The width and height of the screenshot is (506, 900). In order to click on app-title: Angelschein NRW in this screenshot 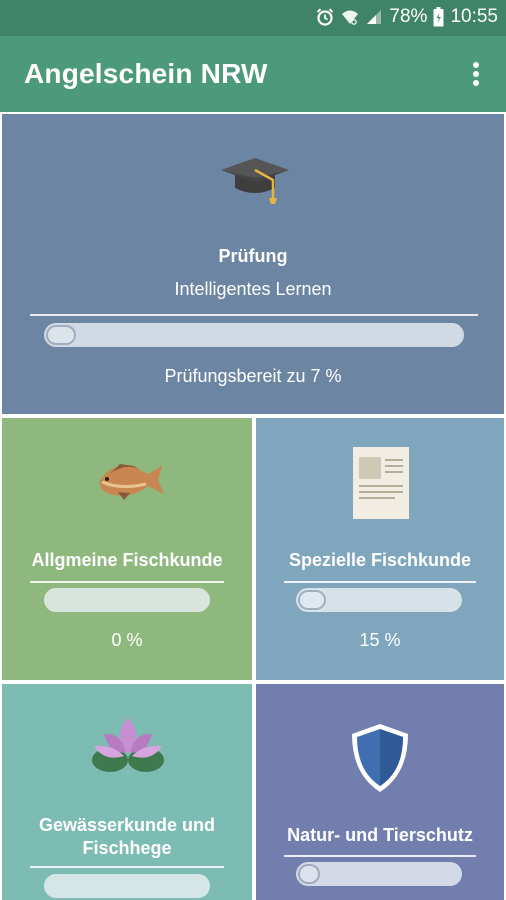, I will do `click(146, 73)`.